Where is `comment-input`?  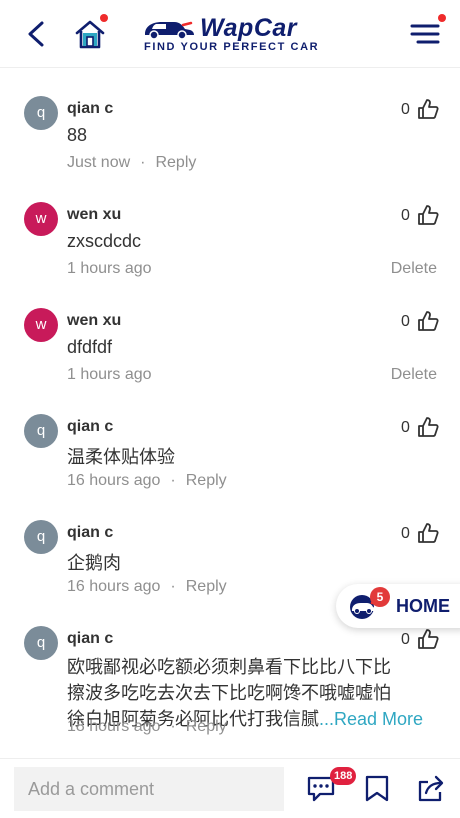 comment-input is located at coordinates (149, 789).